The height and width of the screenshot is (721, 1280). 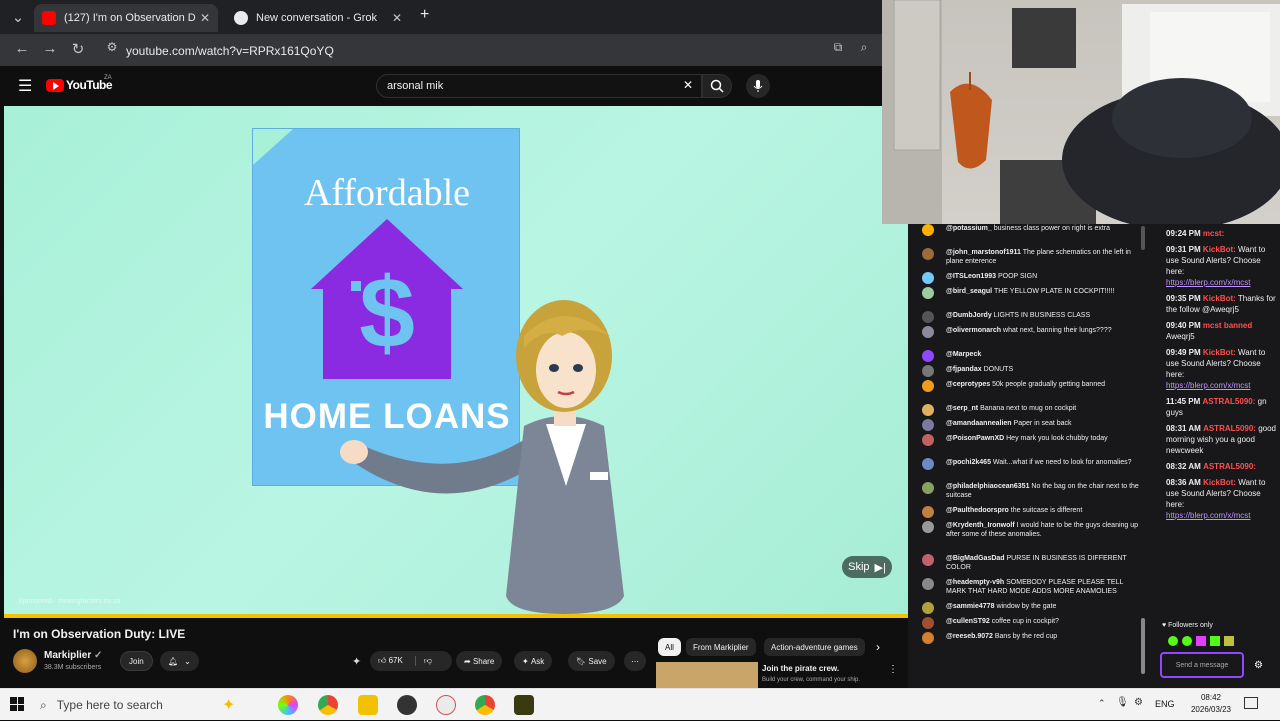 I want to click on more-actions-button: ⋯, so click(x=635, y=661).